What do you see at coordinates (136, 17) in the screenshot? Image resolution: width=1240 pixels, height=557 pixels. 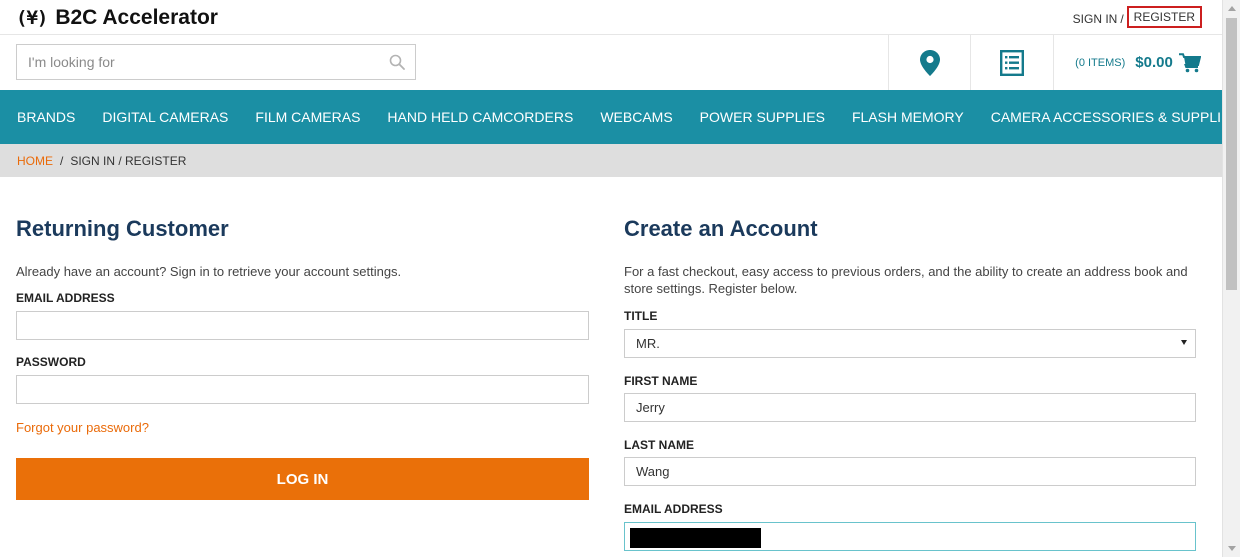 I see `logo-text: B2C Accelerator` at bounding box center [136, 17].